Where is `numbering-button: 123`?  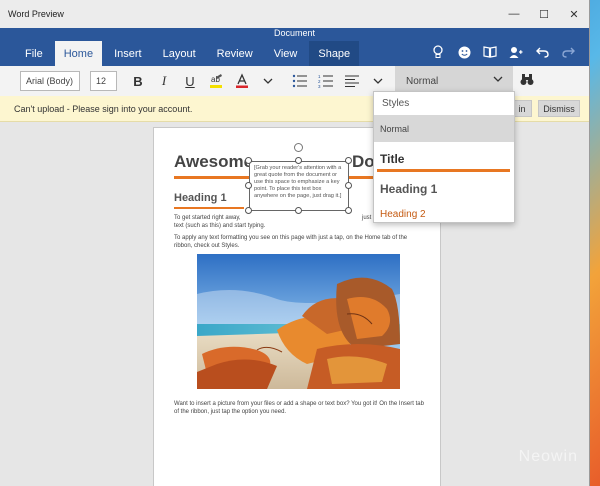 numbering-button: 123 is located at coordinates (326, 81).